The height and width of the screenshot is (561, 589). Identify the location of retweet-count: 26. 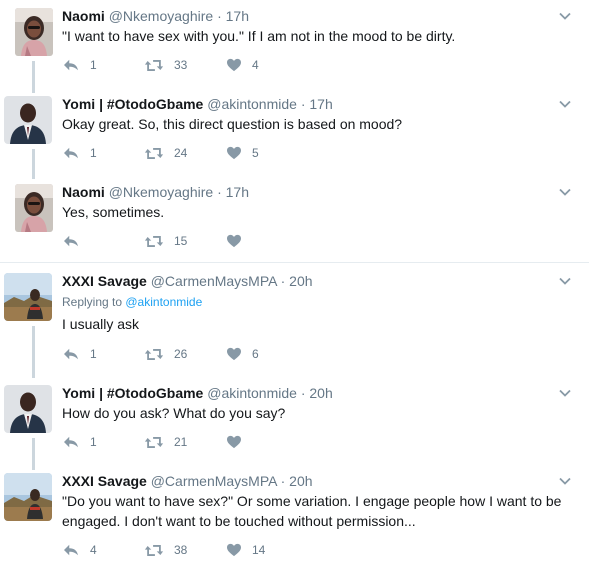
(181, 354).